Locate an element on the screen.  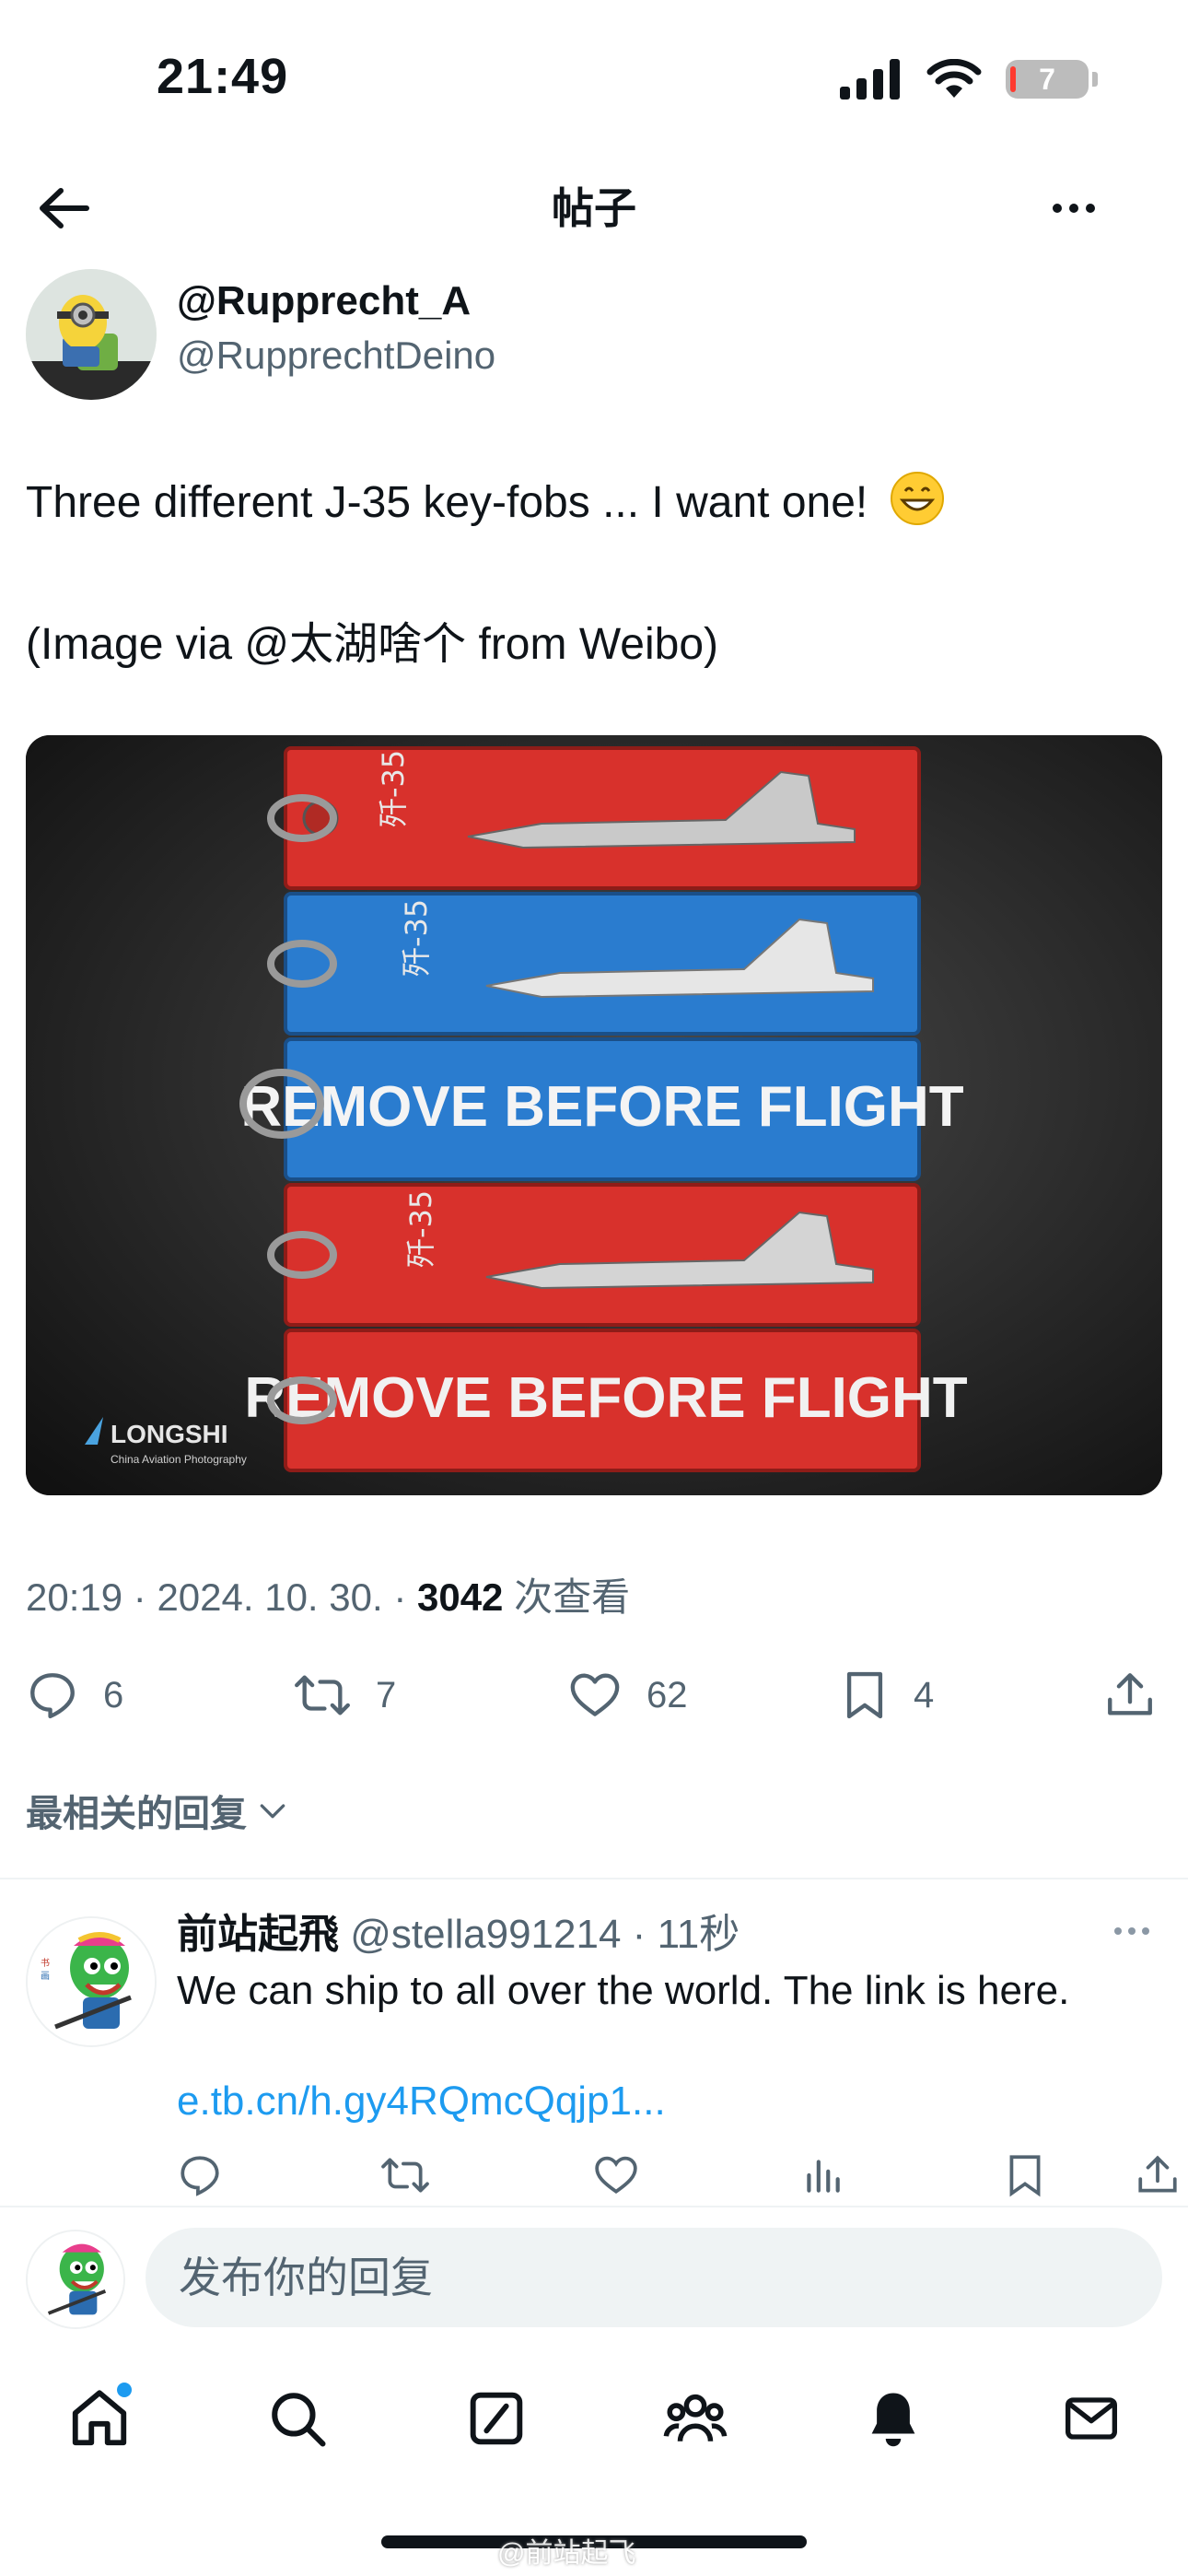
view-count: 3042 is located at coordinates (460, 1597).